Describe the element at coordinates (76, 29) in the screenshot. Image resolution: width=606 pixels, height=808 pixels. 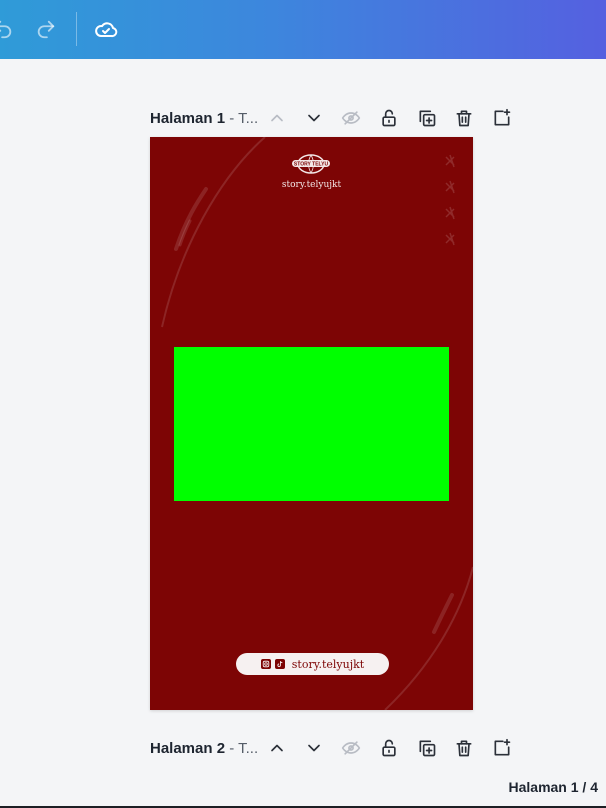
I see `topbar-divider` at that location.